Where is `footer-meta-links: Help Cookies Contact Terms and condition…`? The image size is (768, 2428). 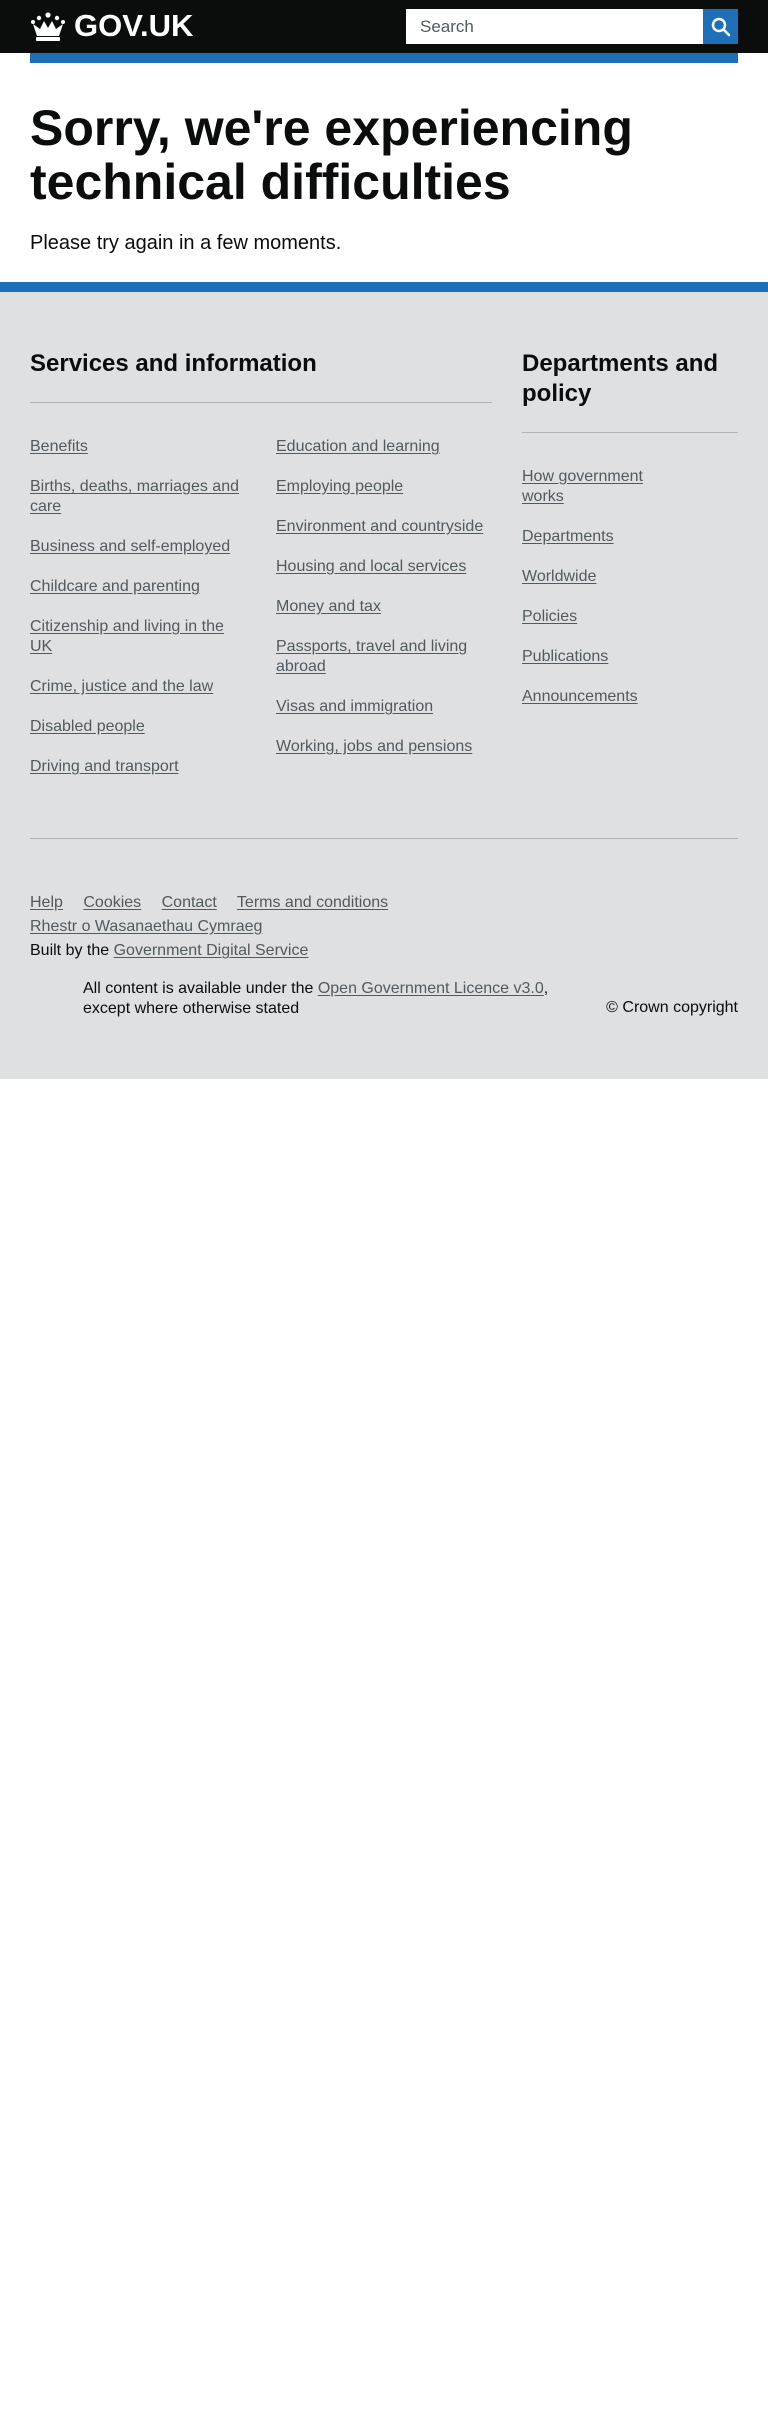
footer-meta-links: Help Cookies Contact Terms and condition… is located at coordinates (217, 903).